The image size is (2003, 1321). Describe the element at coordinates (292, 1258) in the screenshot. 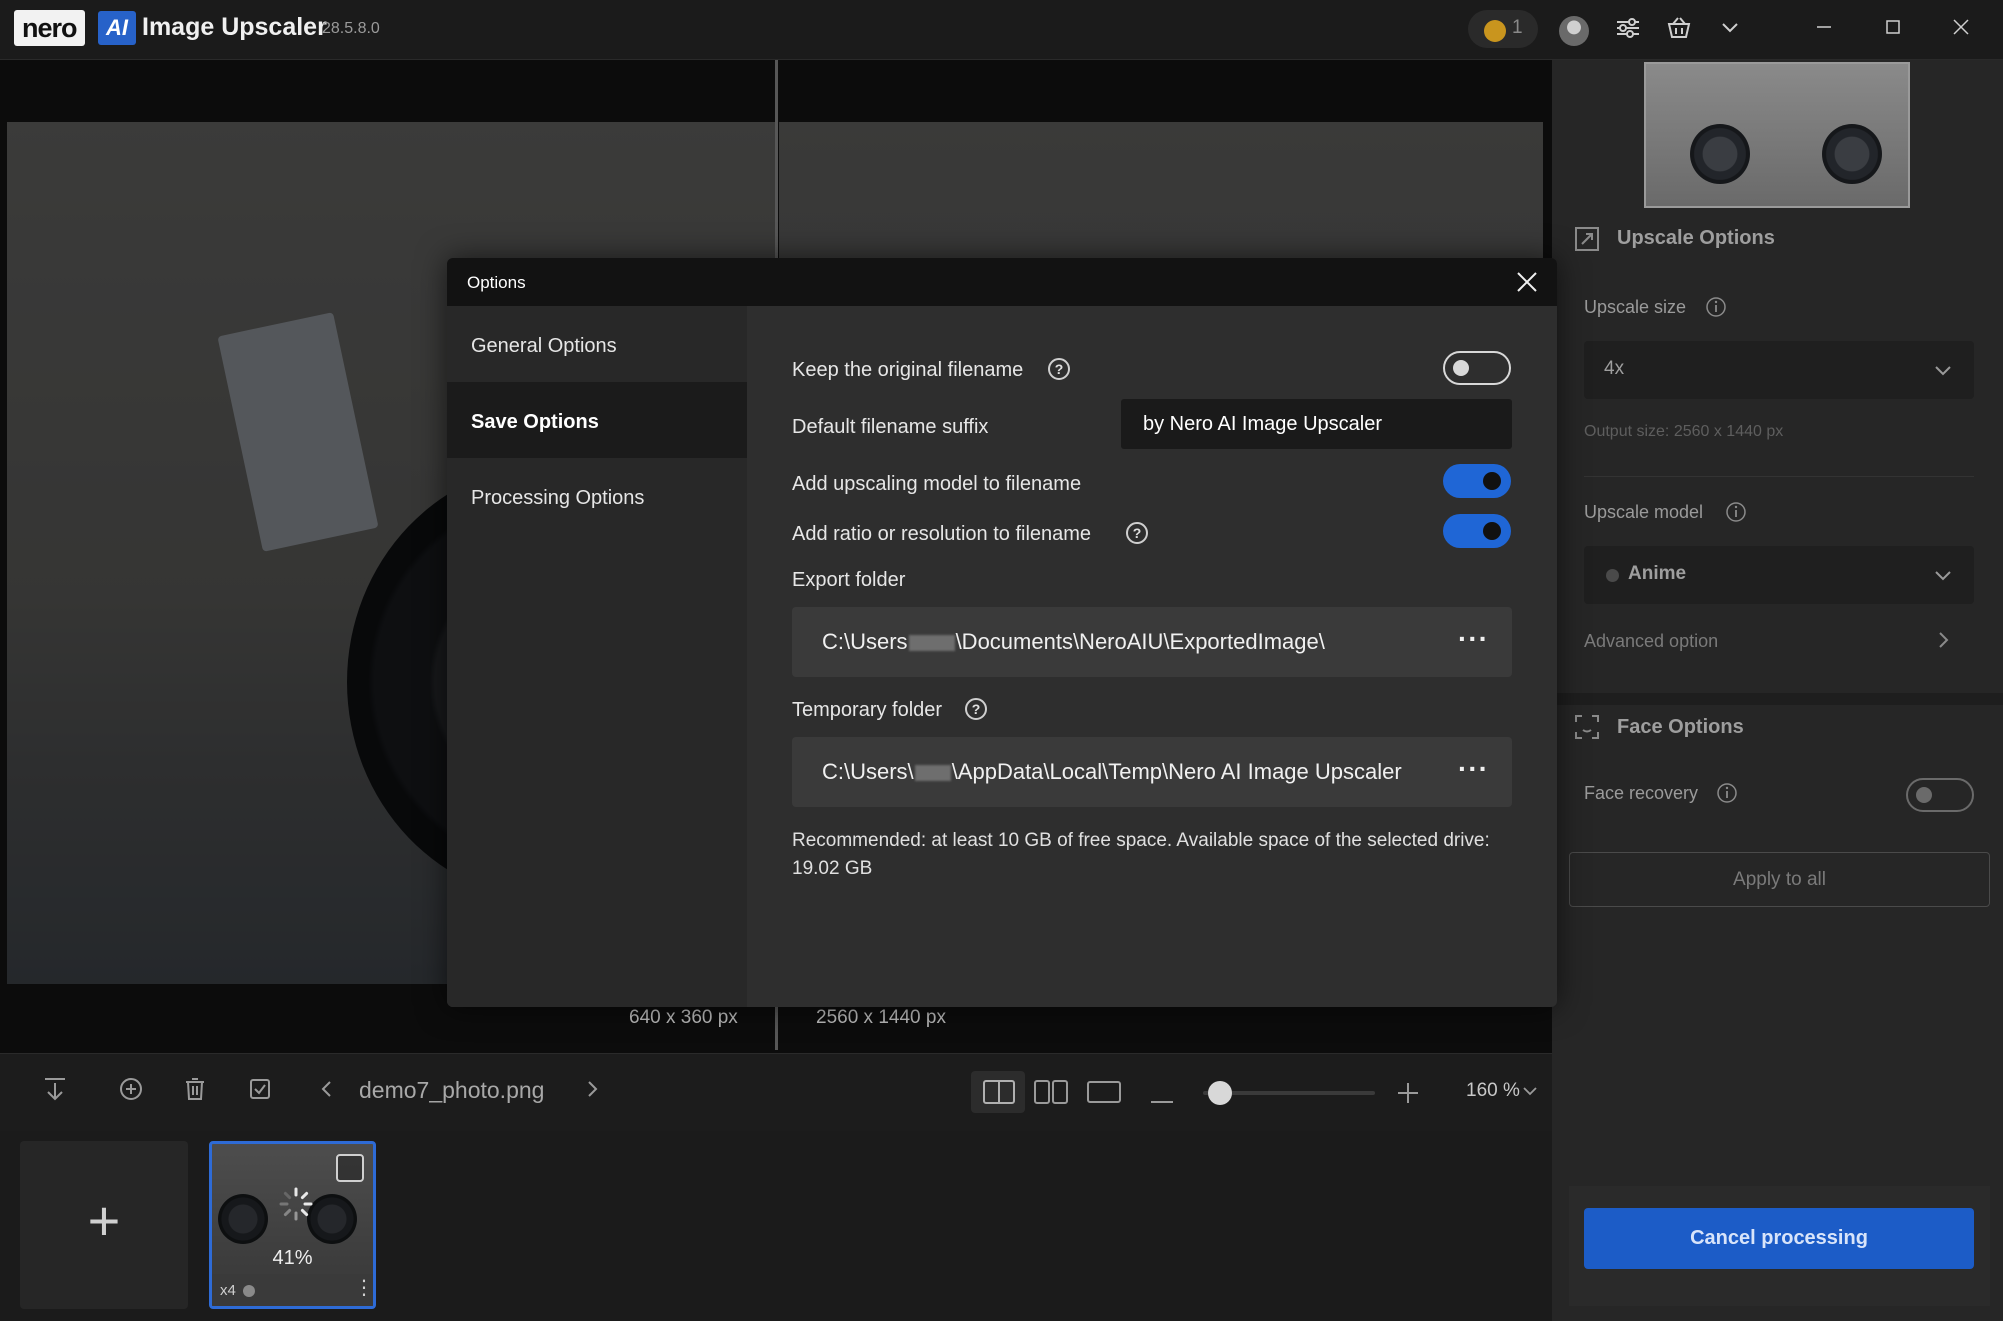

I see `processing-progress: 41%` at that location.